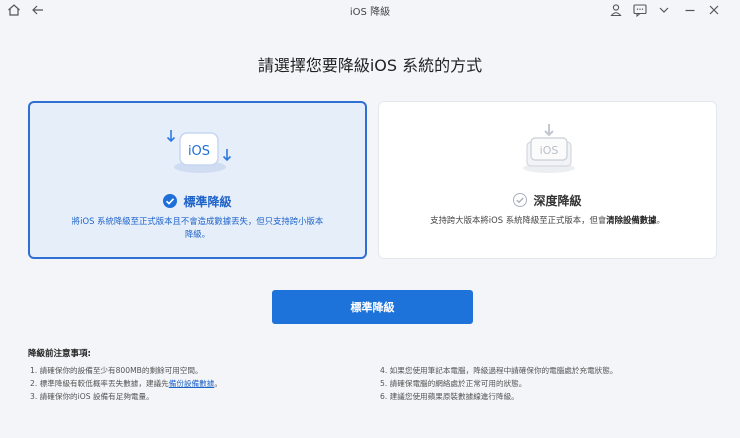 The width and height of the screenshot is (740, 438). What do you see at coordinates (197, 227) in the screenshot?
I see `standard-downgrade-description: 將iOS 系統降級至正式版本且不會造成數據丟失，但只支持跨小版本 降級。` at bounding box center [197, 227].